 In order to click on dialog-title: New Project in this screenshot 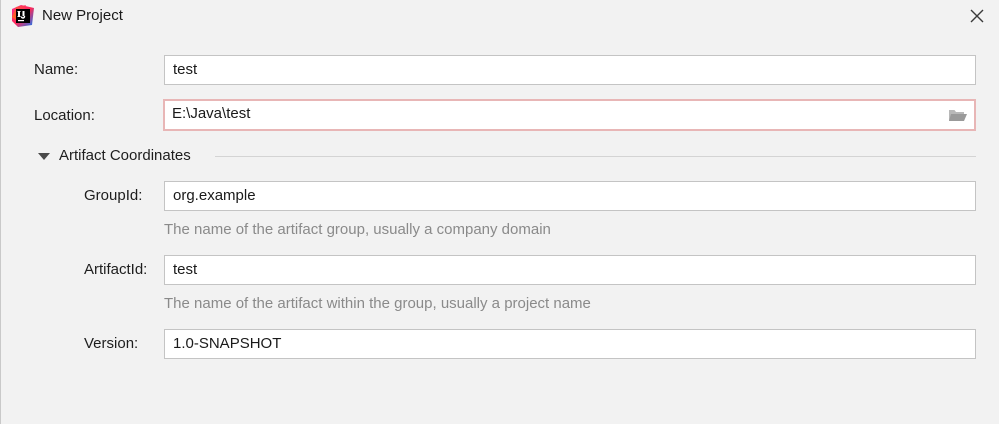, I will do `click(82, 15)`.